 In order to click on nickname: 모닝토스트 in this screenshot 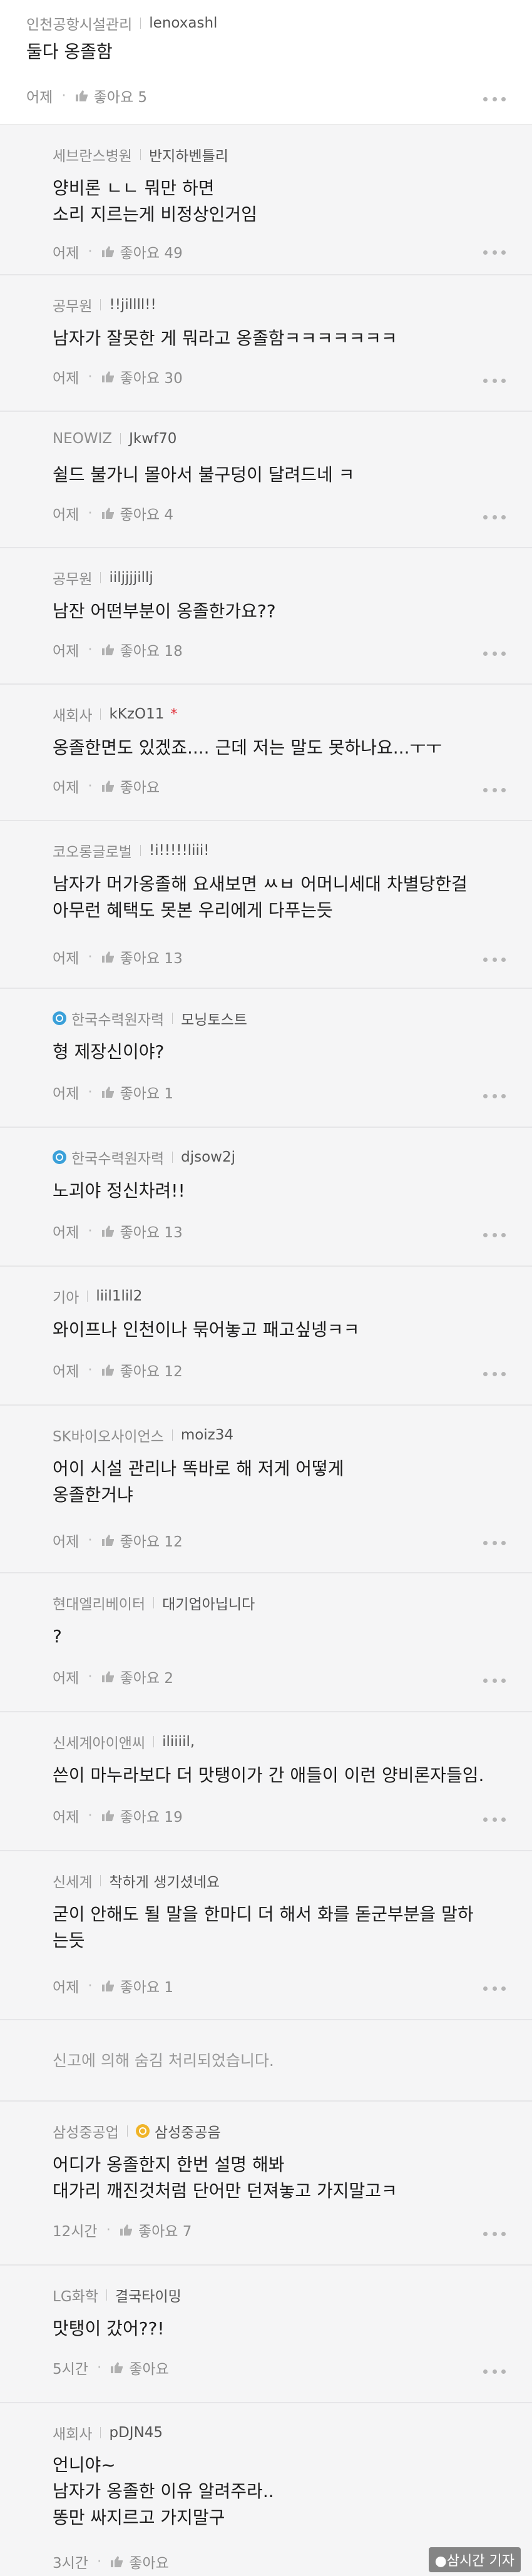, I will do `click(214, 1019)`.